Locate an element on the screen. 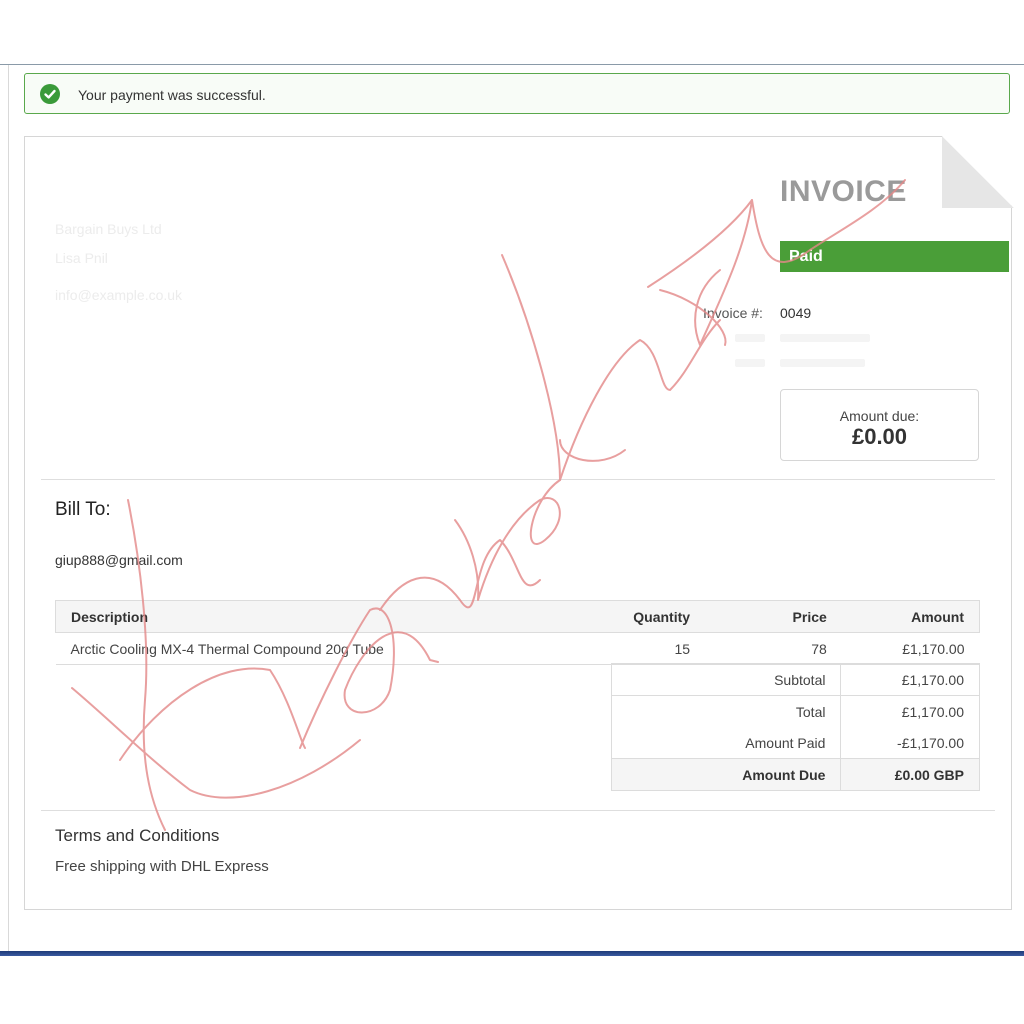 The height and width of the screenshot is (1024, 1024). total-label: Total is located at coordinates (726, 711).